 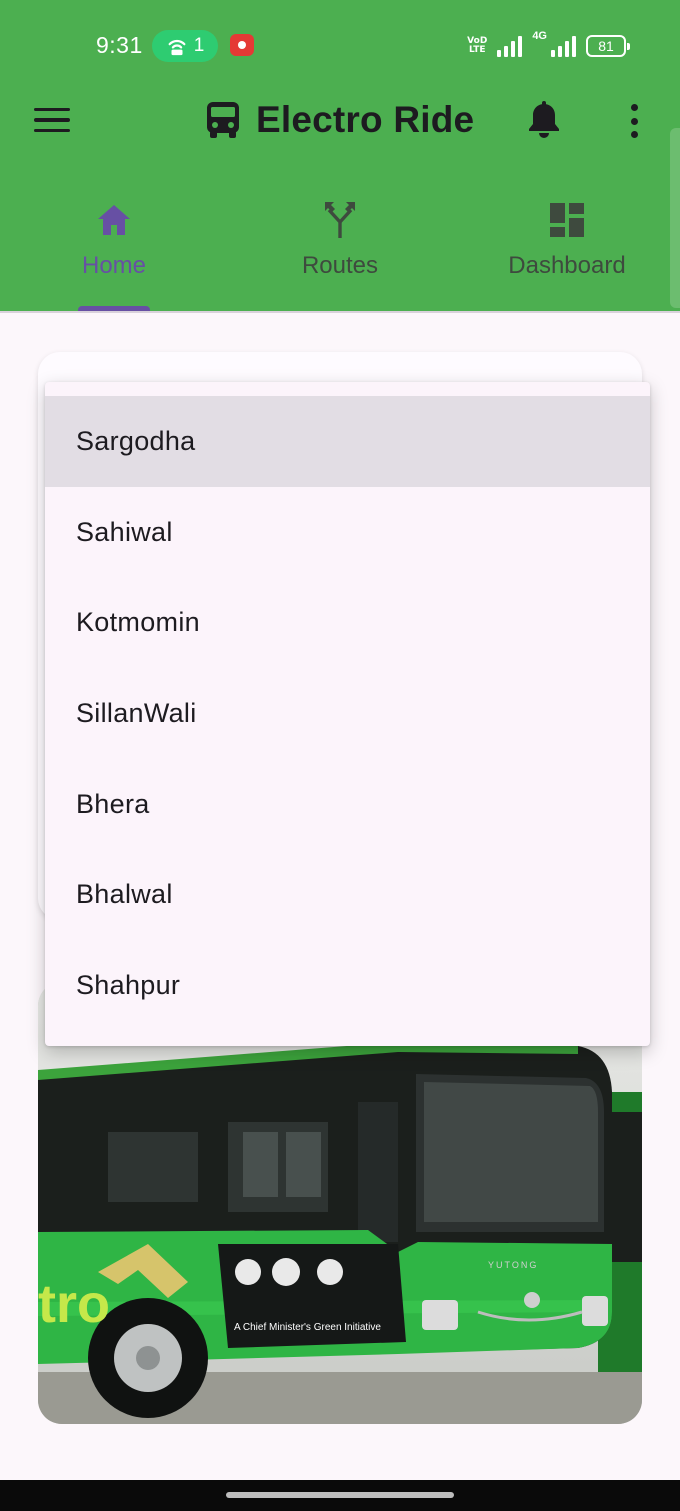 What do you see at coordinates (177, 47) in the screenshot?
I see `hotspot-icon` at bounding box center [177, 47].